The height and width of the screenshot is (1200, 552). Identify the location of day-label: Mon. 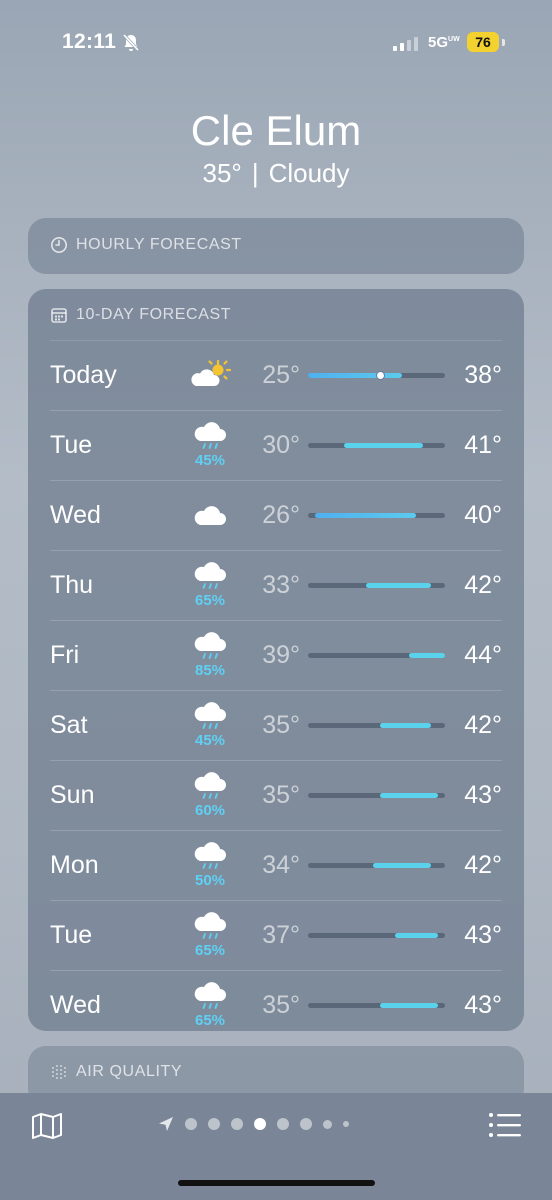
(74, 865).